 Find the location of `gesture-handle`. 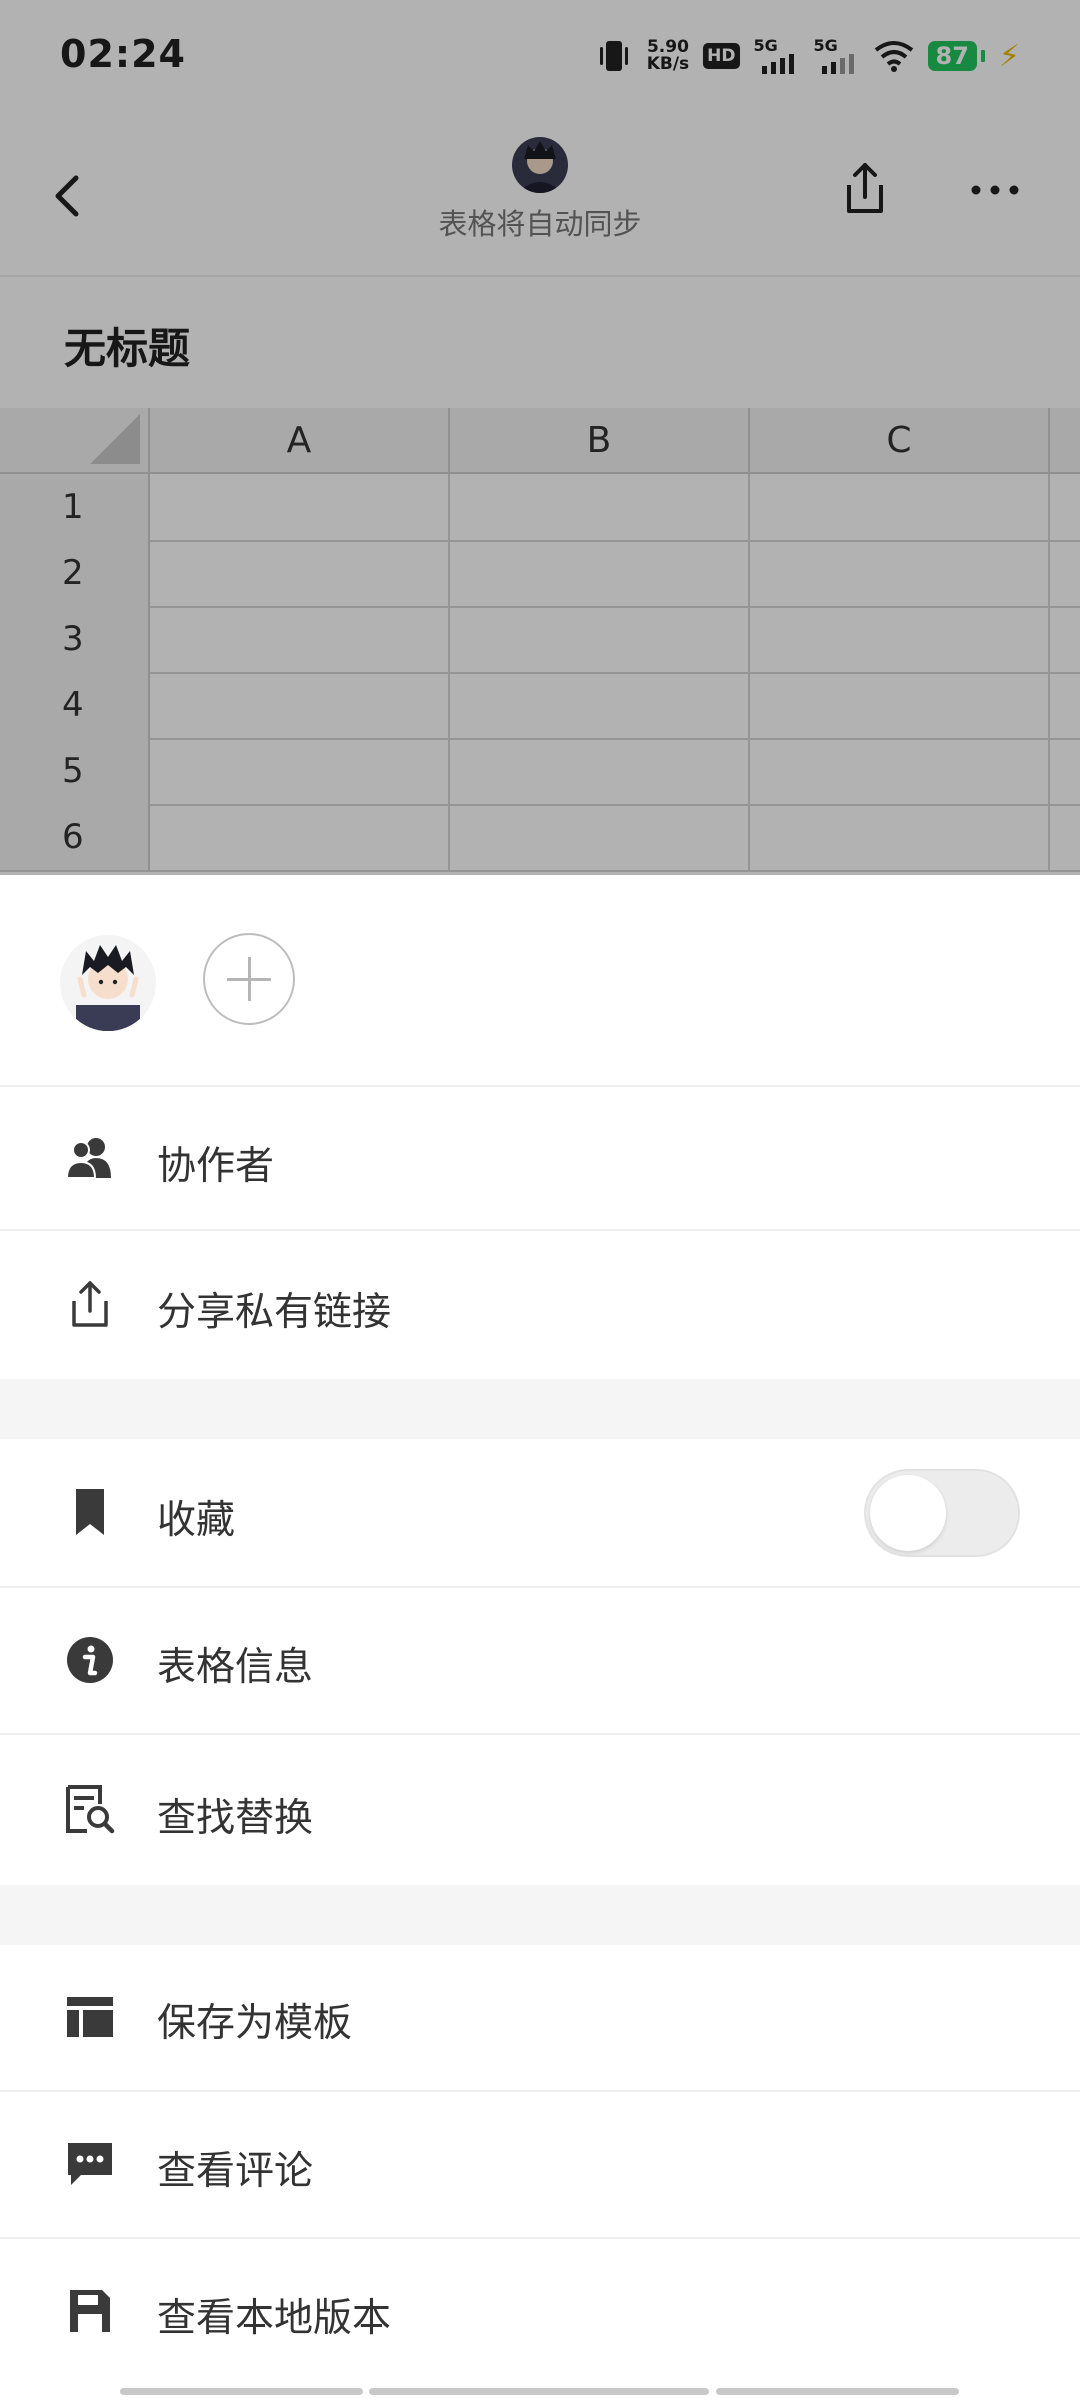

gesture-handle is located at coordinates (539, 2391).